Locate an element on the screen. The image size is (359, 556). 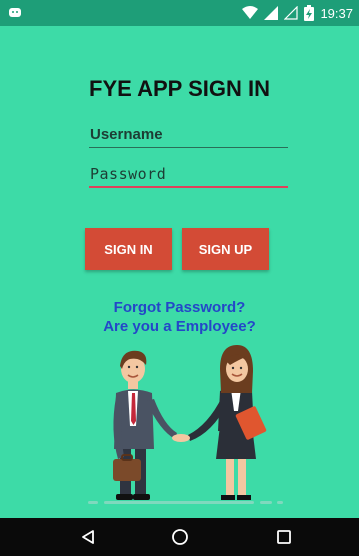
status-time: 19:37 is located at coordinates (336, 13).